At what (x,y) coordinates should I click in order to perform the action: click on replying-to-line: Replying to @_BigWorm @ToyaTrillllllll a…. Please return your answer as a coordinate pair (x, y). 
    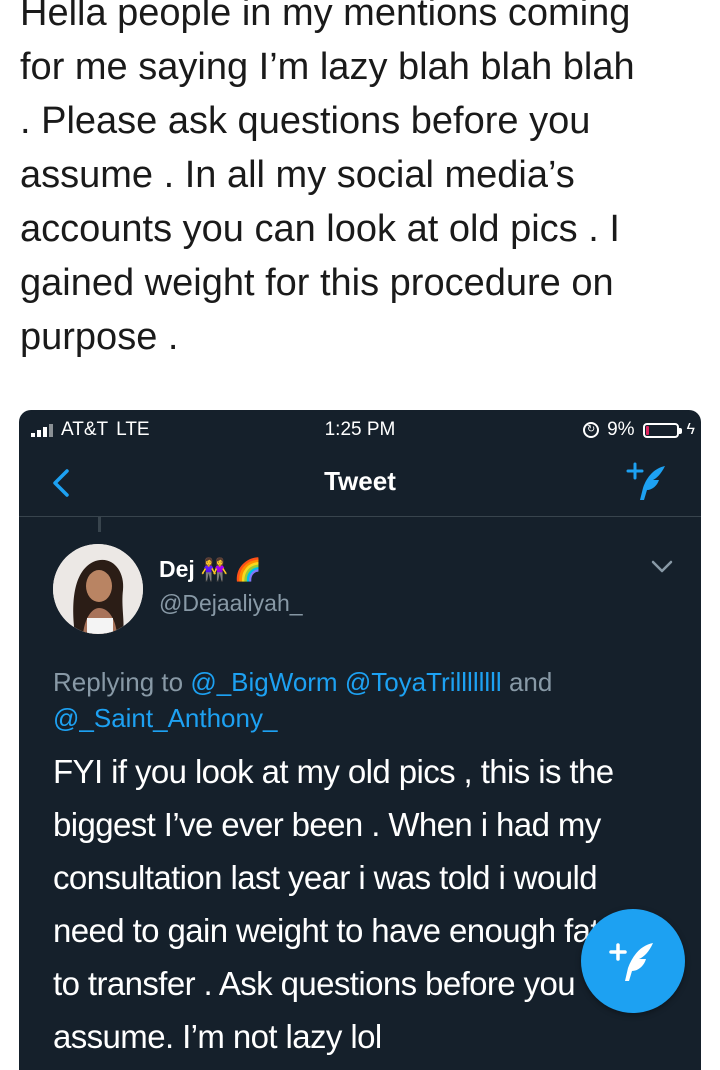
    Looking at the image, I should click on (353, 700).